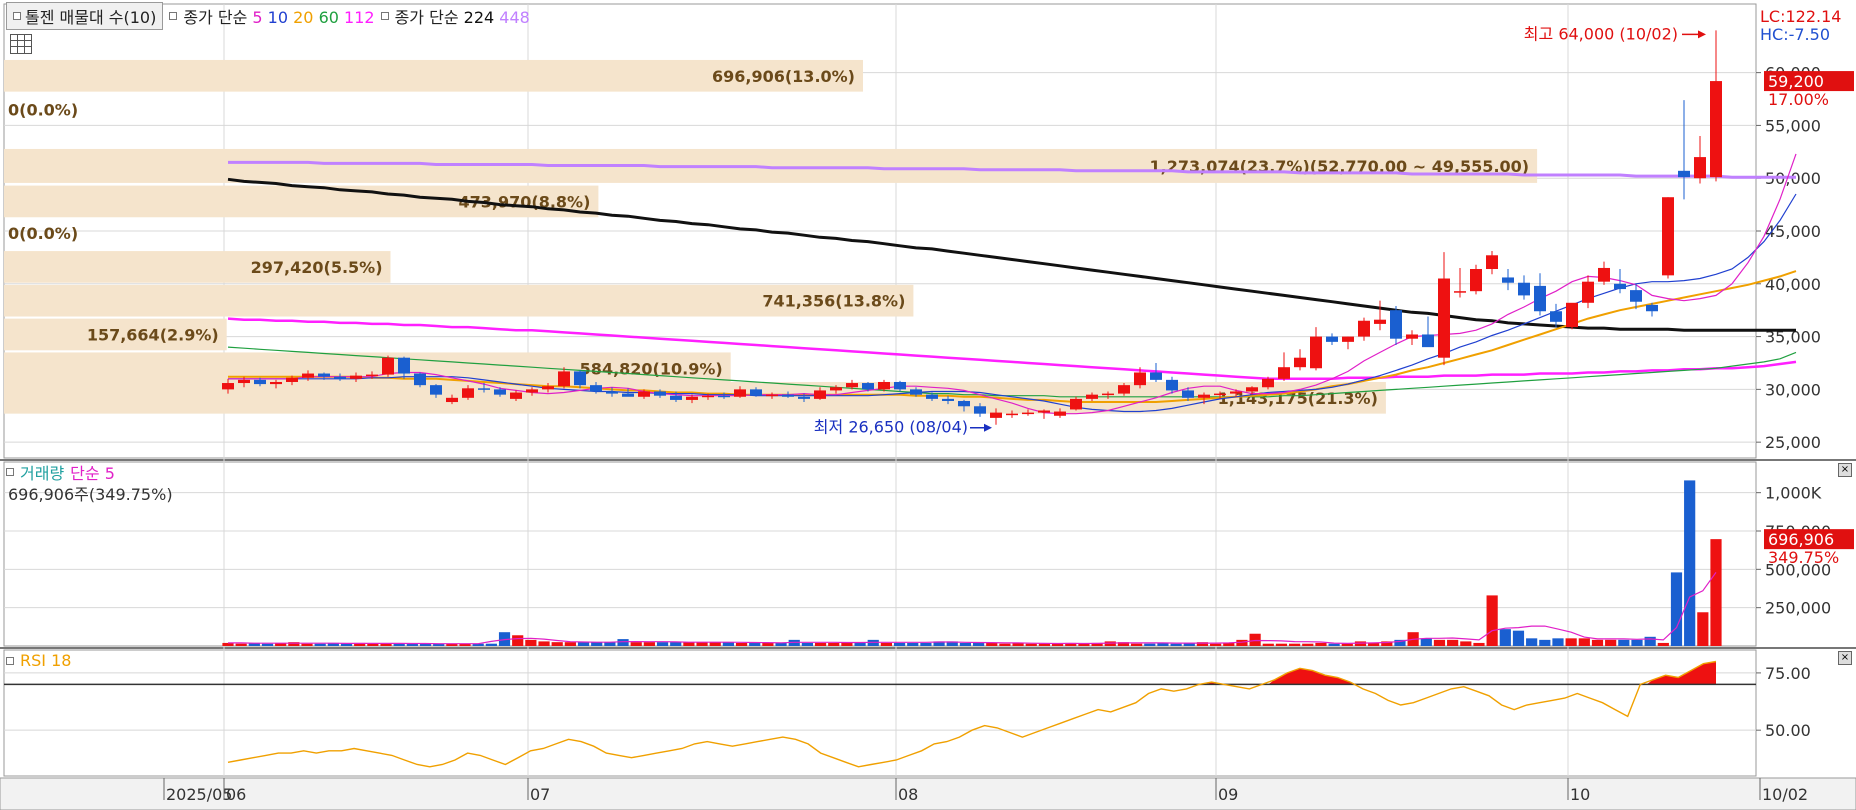 This screenshot has width=1856, height=810. What do you see at coordinates (1845, 470) in the screenshot?
I see `volume-close-icon: ×` at bounding box center [1845, 470].